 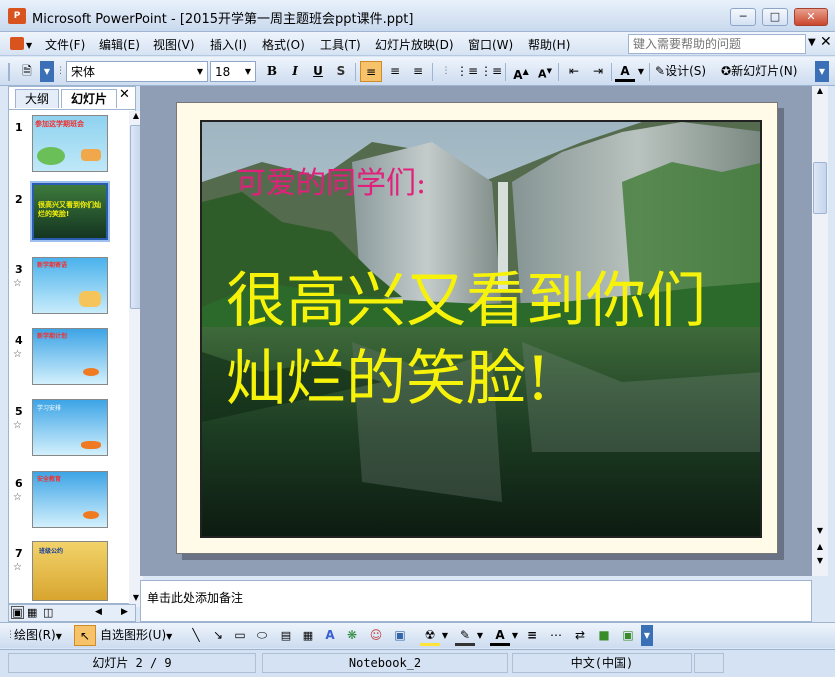 What do you see at coordinates (395, 71) in the screenshot?
I see `align-center-button: ≡` at bounding box center [395, 71].